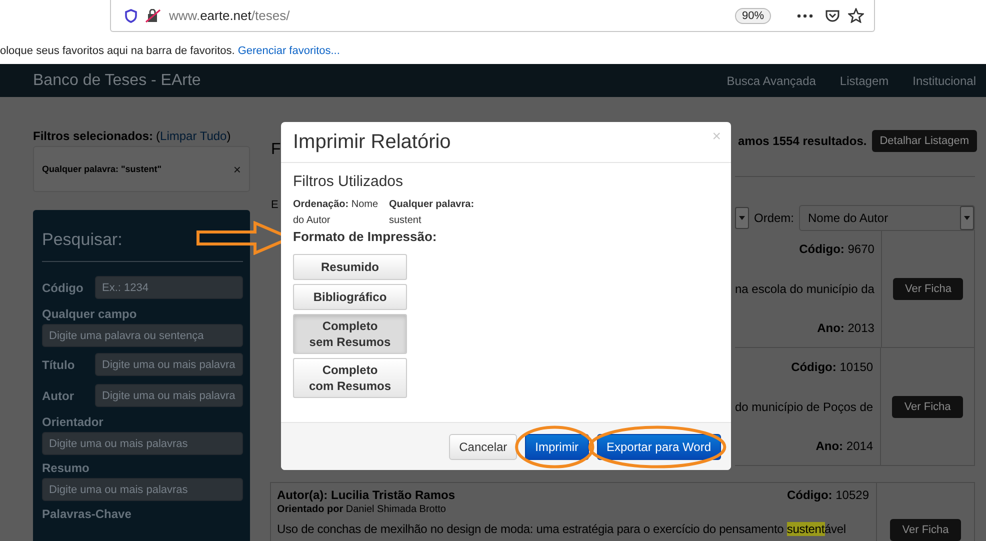 The height and width of the screenshot is (541, 986). Describe the element at coordinates (448, 15) in the screenshot. I see `url-text: www.earte.net/teses/` at that location.